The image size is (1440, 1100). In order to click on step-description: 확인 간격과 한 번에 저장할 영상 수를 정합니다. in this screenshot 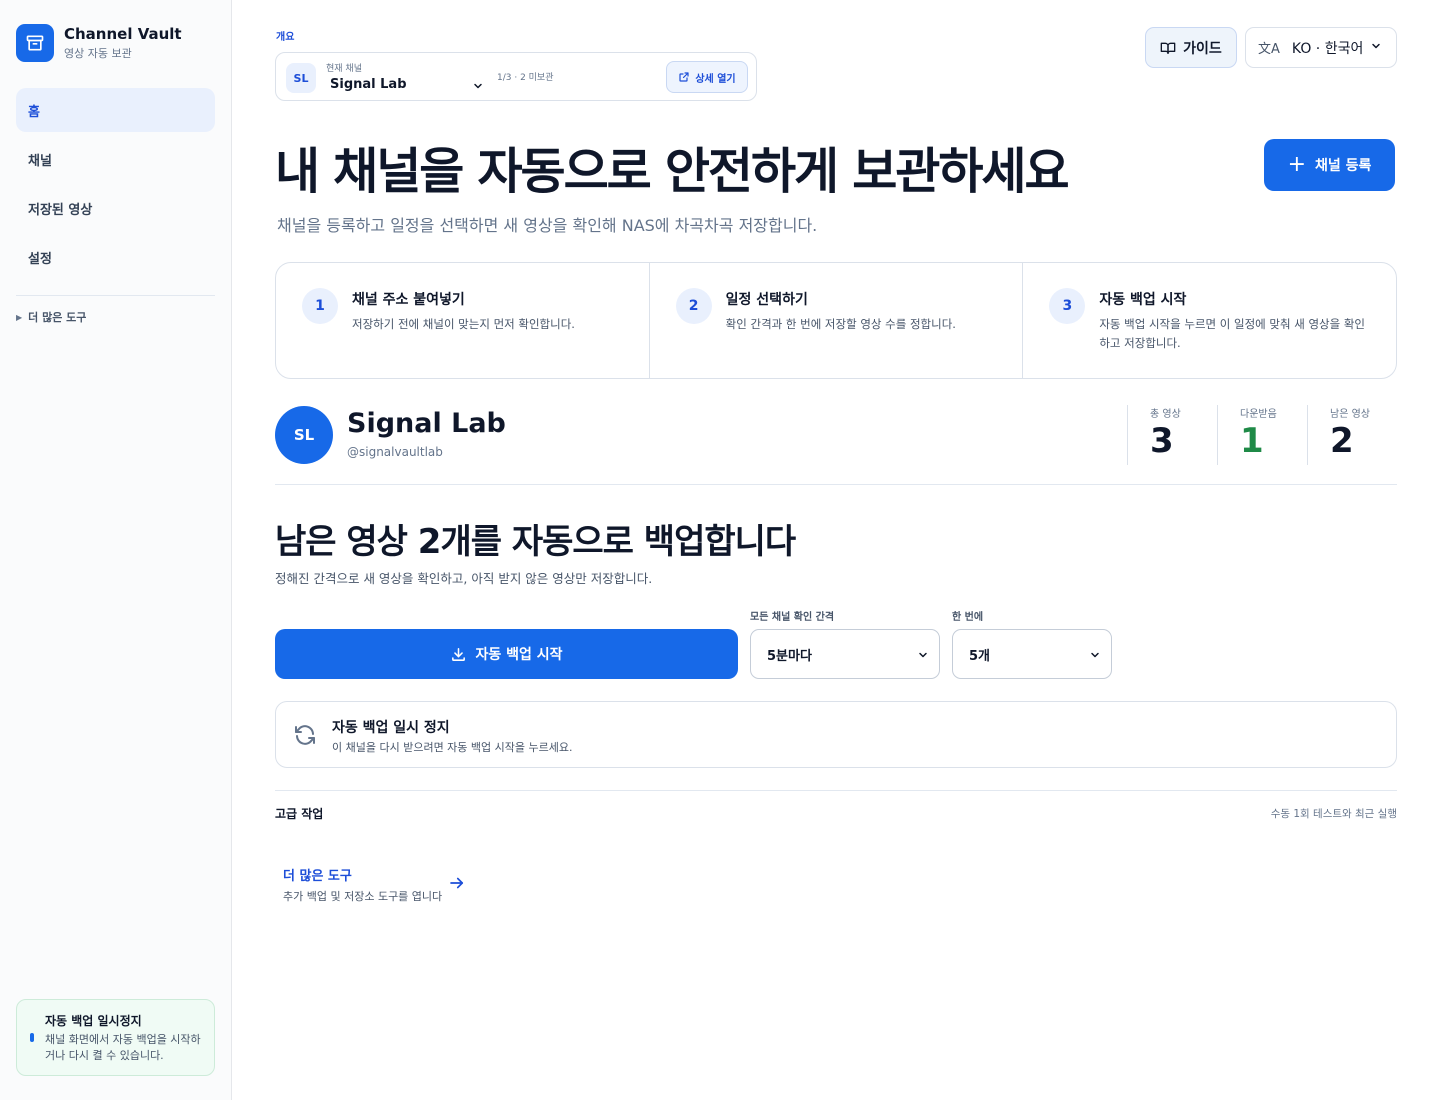, I will do `click(840, 324)`.